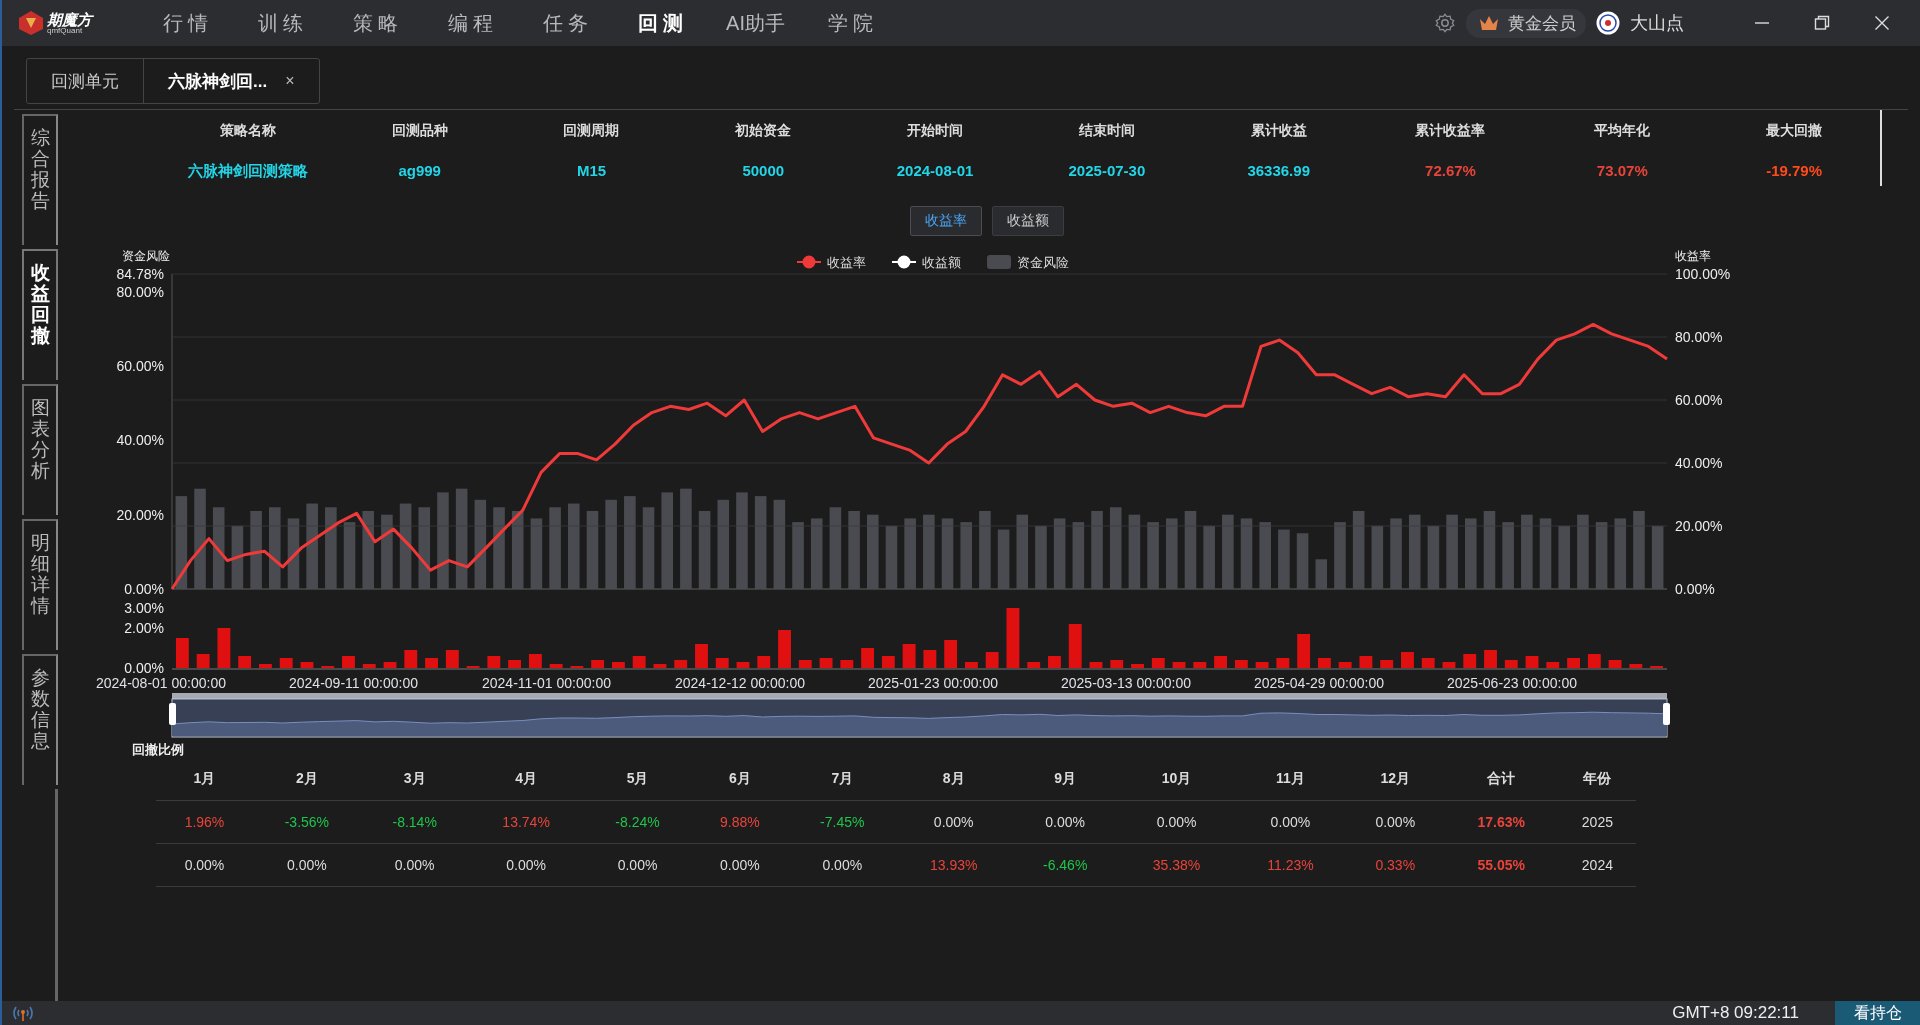 This screenshot has height=1025, width=1920. Describe the element at coordinates (546, 683) in the screenshot. I see `date-label: 2024-11-01 00:00:00` at that location.